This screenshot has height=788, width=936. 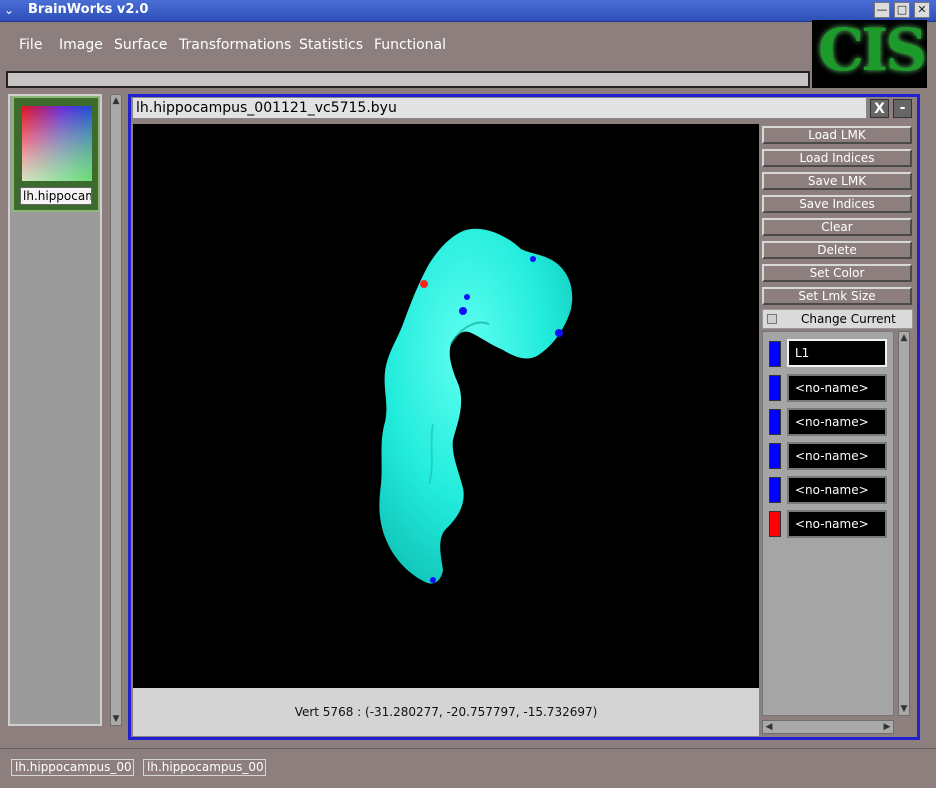 What do you see at coordinates (499, 108) in the screenshot?
I see `viewer-title: lh.hippocampus_001121_vc5715.byu` at bounding box center [499, 108].